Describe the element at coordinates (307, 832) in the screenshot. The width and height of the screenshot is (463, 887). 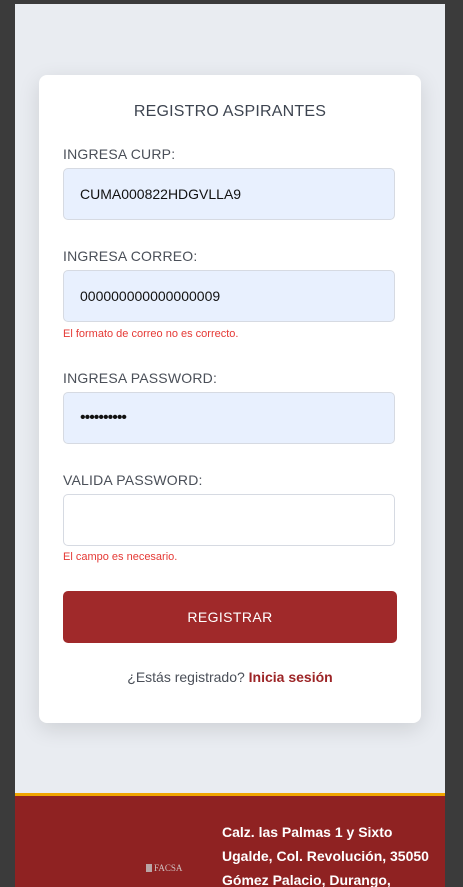
I see `address-line: Calz. las Palmas 1 y Sixto` at that location.